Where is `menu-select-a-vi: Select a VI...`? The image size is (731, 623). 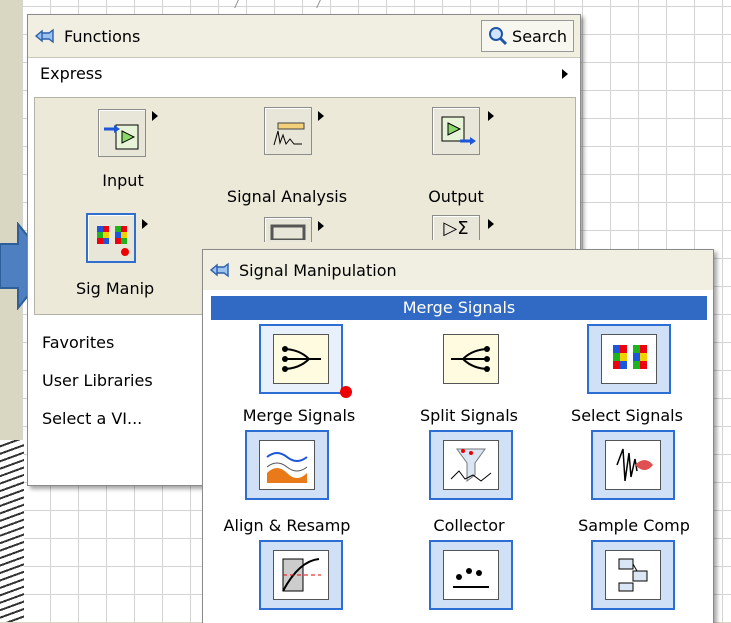
menu-select-a-vi: Select a VI... is located at coordinates (92, 418).